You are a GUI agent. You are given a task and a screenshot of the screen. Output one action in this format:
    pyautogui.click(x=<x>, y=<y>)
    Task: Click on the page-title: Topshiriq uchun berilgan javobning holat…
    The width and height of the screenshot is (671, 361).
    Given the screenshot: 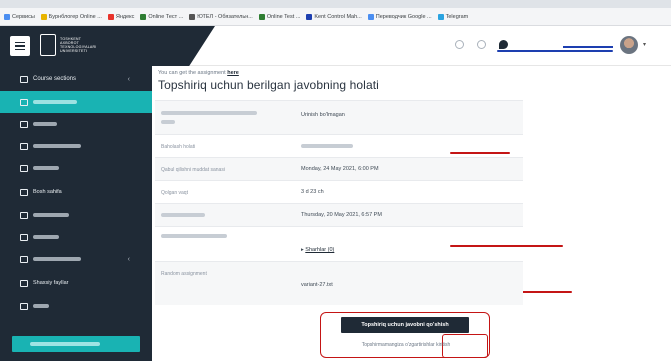 What is the action you would take?
    pyautogui.click(x=268, y=85)
    